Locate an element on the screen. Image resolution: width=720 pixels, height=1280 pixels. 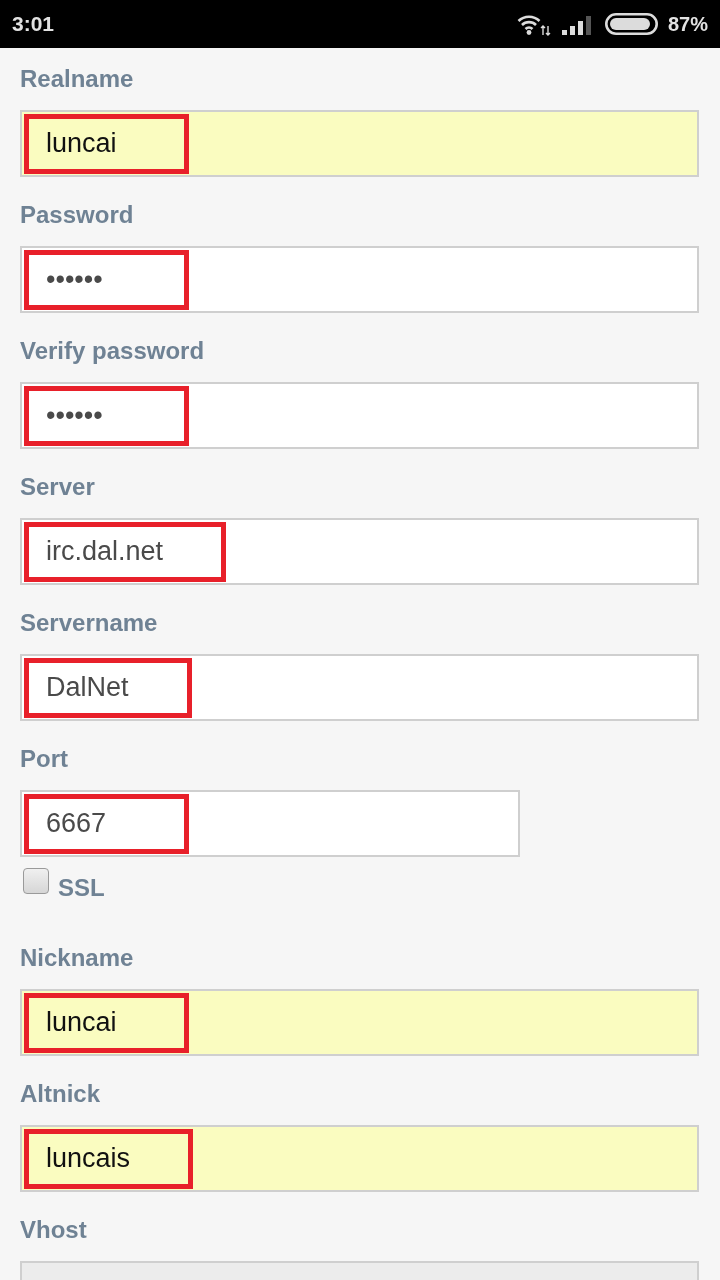
field-label: Servername is located at coordinates (89, 623).